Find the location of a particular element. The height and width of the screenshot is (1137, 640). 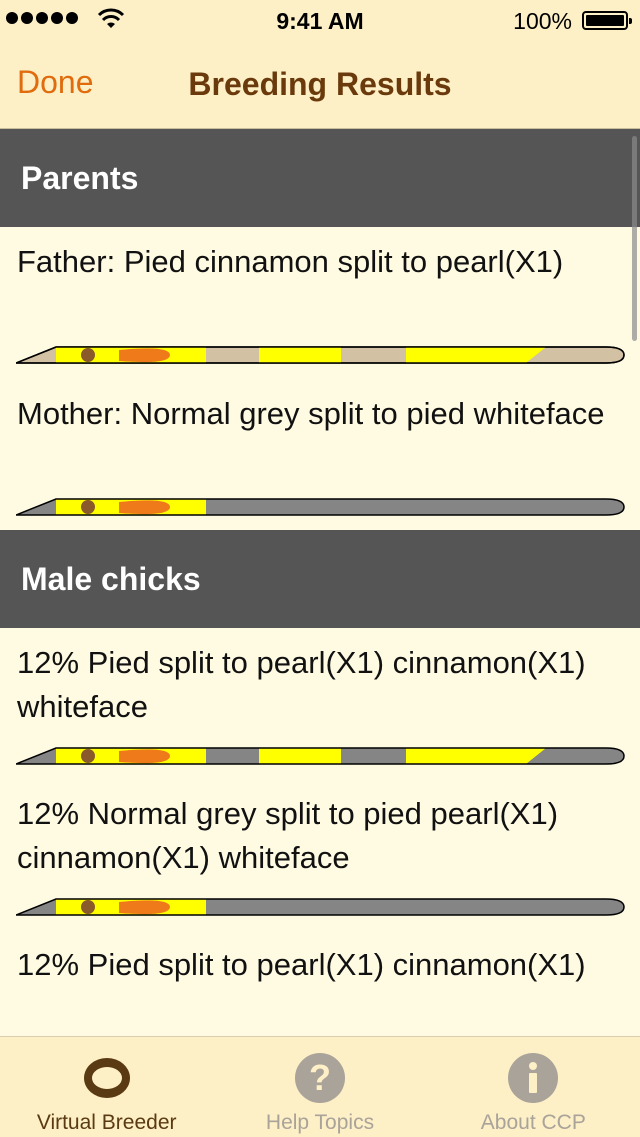

tab-about-ccp: About CCP is located at coordinates (533, 1087).